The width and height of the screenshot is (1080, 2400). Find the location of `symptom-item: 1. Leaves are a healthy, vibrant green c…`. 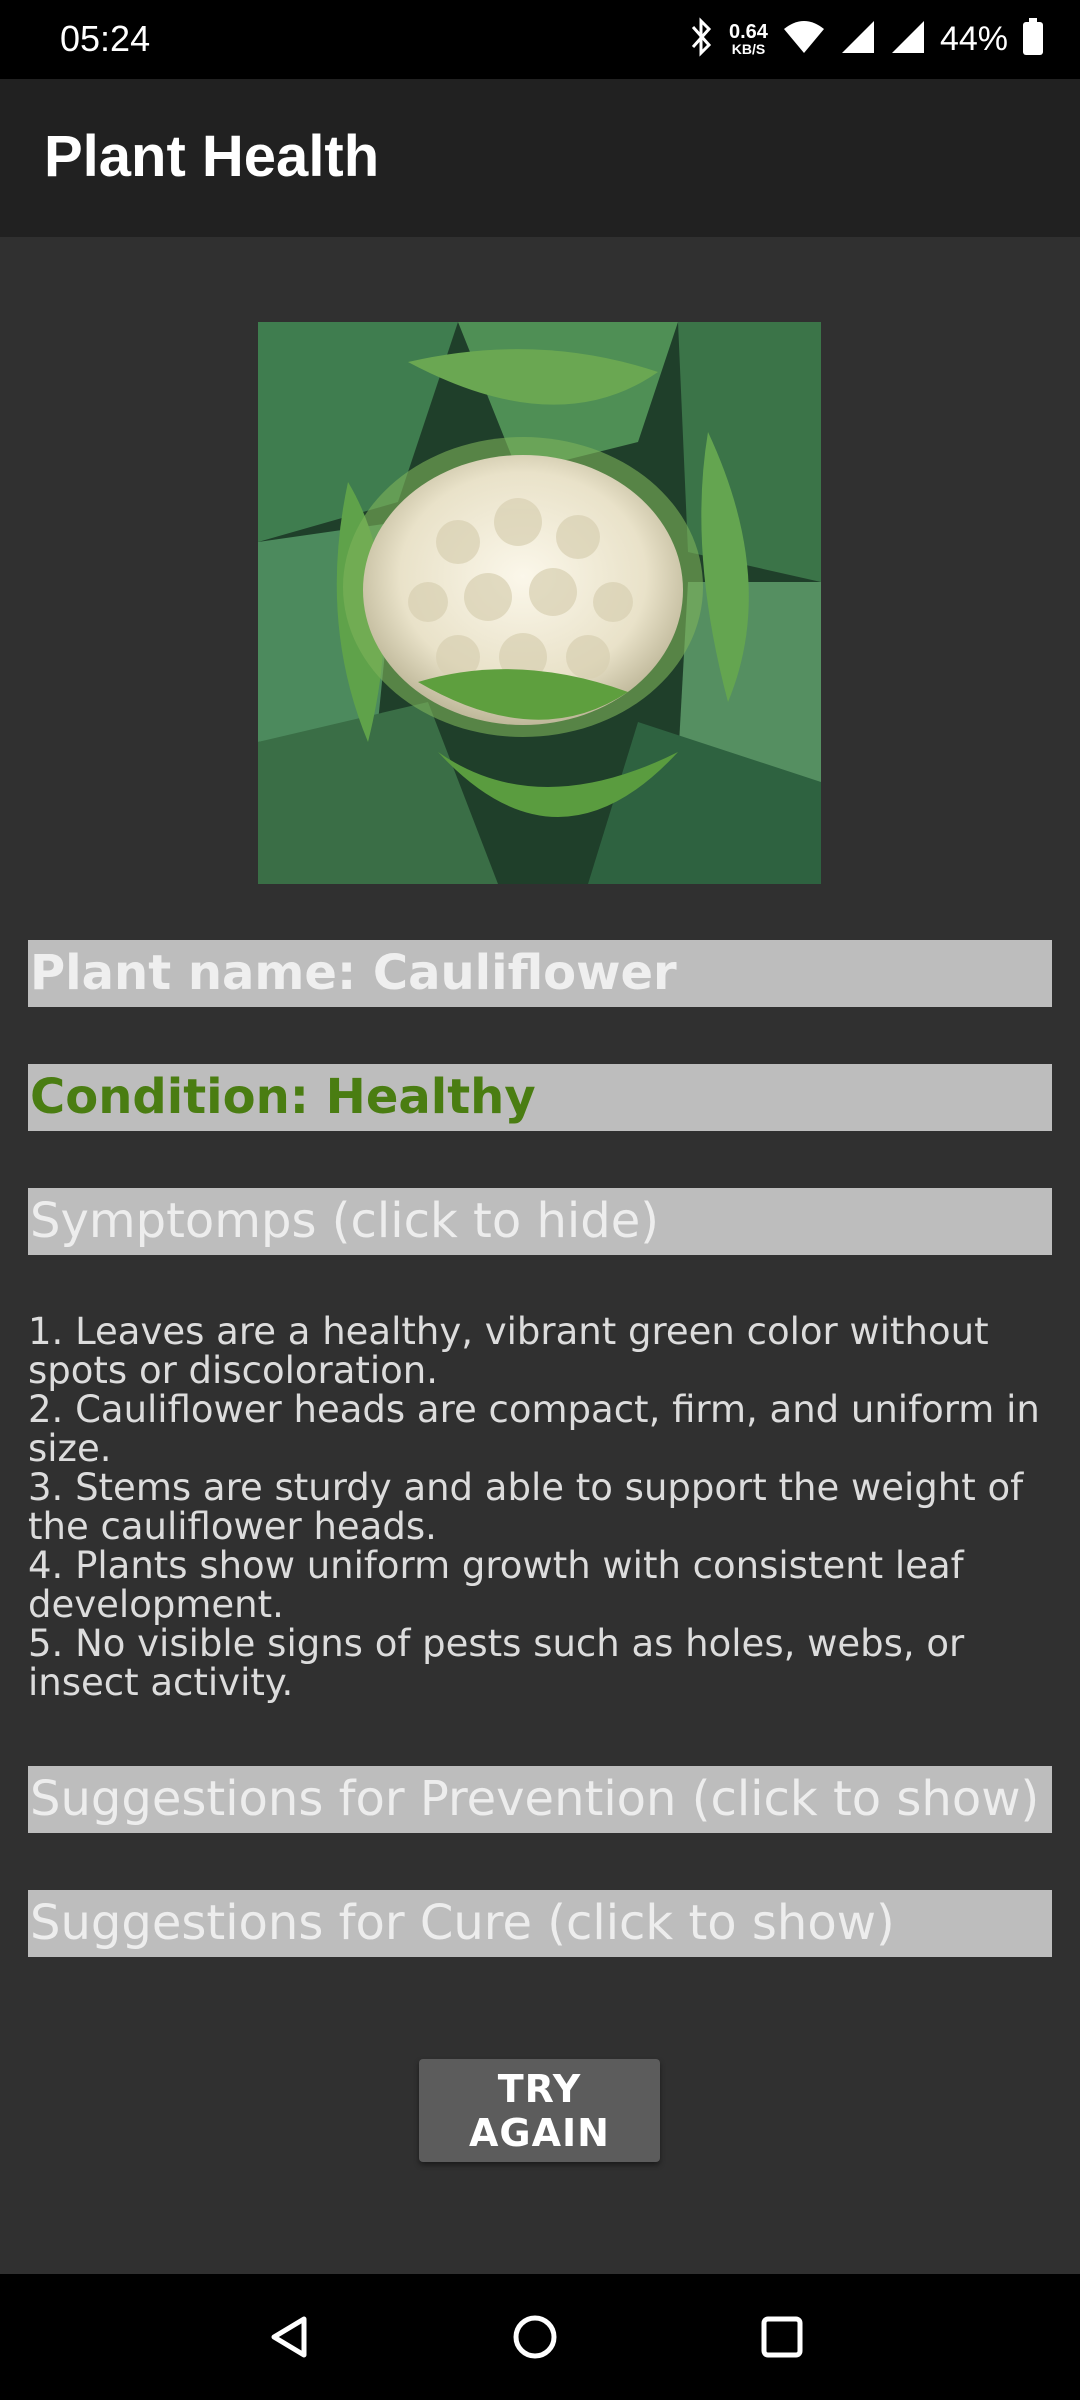

symptom-item: 1. Leaves are a healthy, vibrant green c… is located at coordinates (508, 1351).